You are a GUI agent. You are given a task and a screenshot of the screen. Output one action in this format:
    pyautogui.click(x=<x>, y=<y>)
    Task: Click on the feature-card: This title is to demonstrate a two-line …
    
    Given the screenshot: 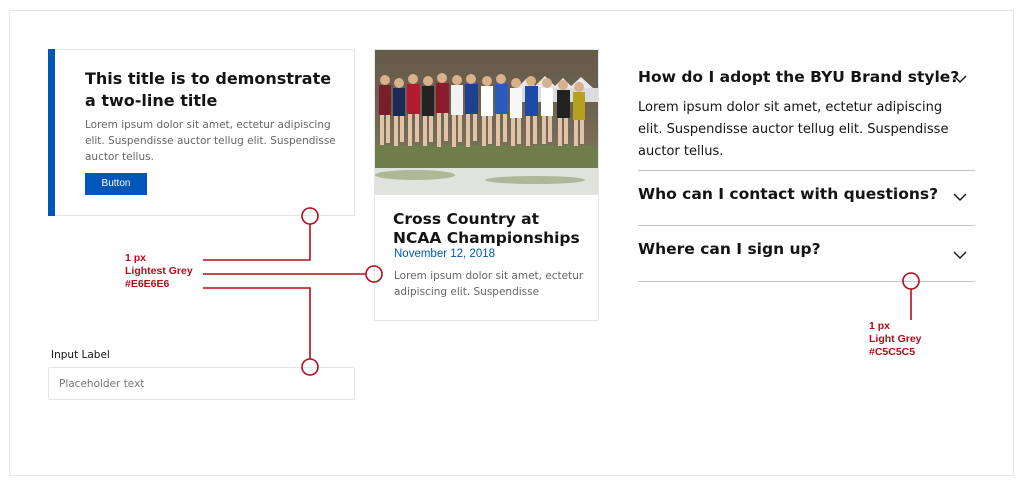 What is the action you would take?
    pyautogui.click(x=201, y=132)
    